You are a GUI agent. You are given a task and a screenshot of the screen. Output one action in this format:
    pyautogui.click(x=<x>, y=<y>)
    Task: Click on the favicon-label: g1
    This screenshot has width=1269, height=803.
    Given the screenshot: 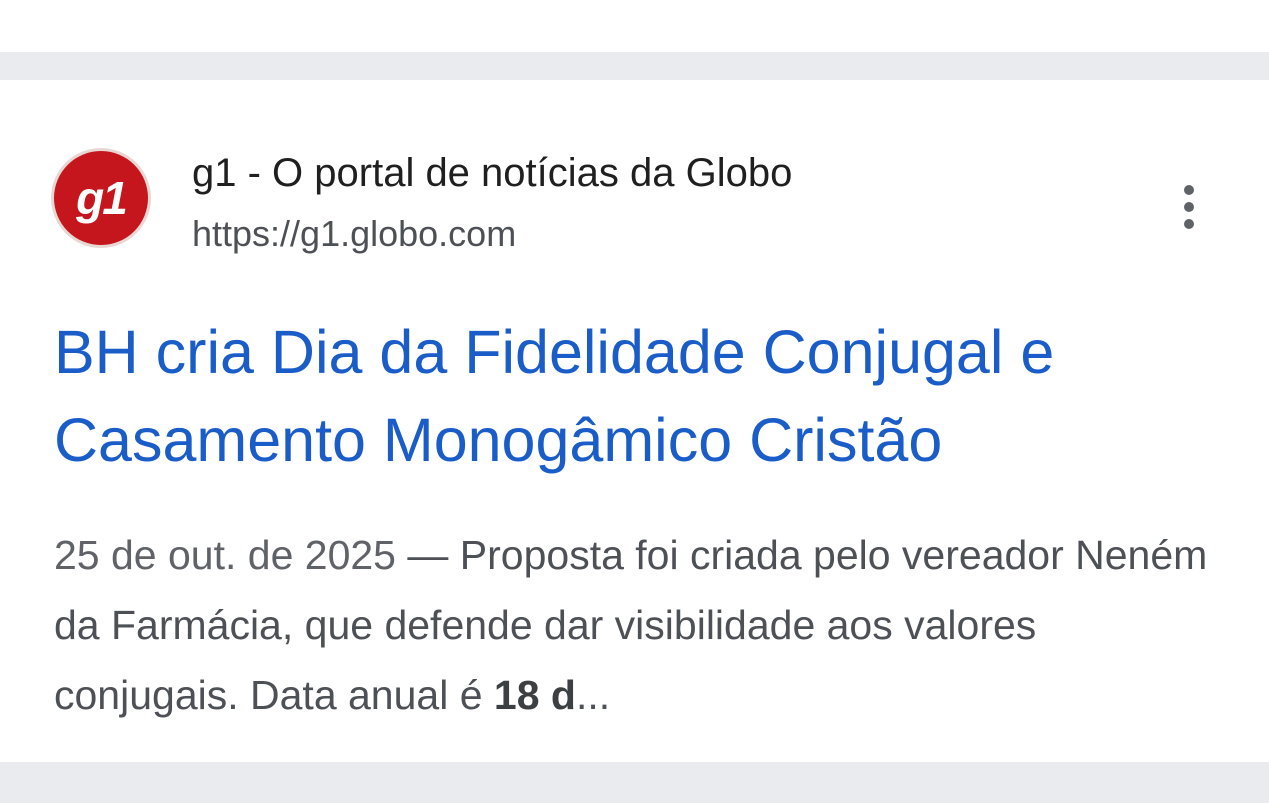 What is the action you would take?
    pyautogui.click(x=102, y=198)
    